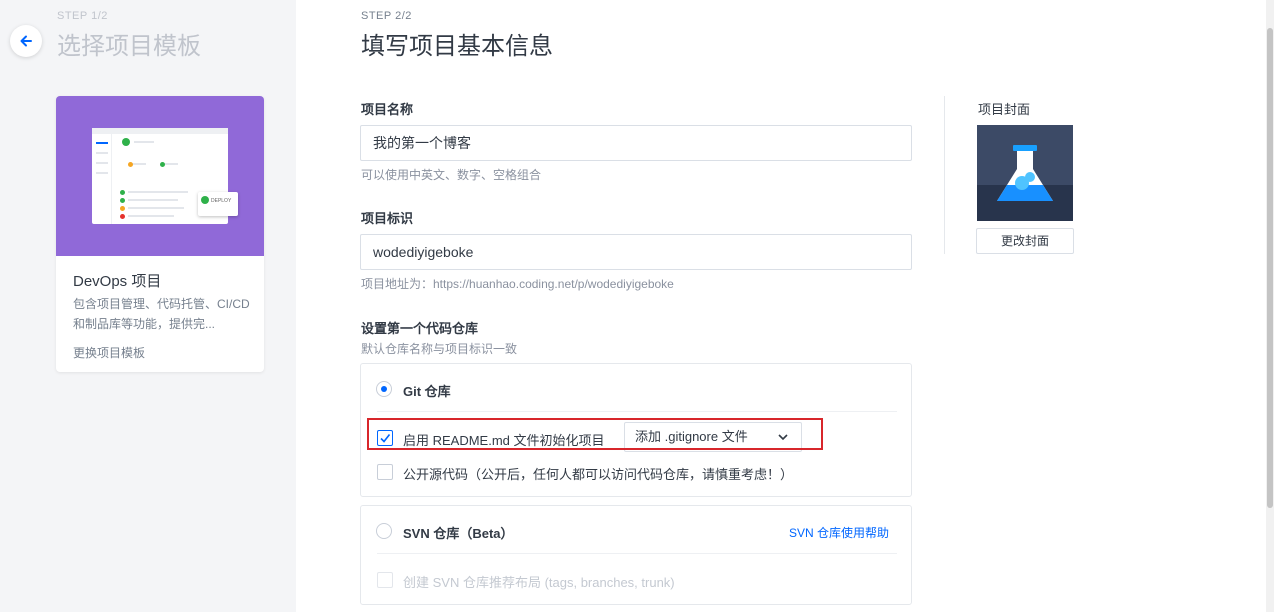 The image size is (1274, 612). Describe the element at coordinates (1025, 241) in the screenshot. I see `change-cover-button: 更改封面` at that location.